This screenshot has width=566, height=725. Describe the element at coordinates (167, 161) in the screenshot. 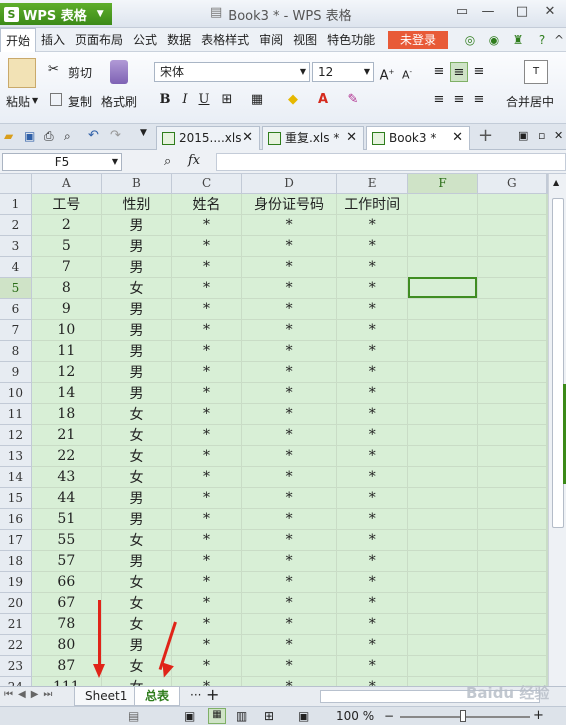

I see `search-icon: ⌕` at that location.